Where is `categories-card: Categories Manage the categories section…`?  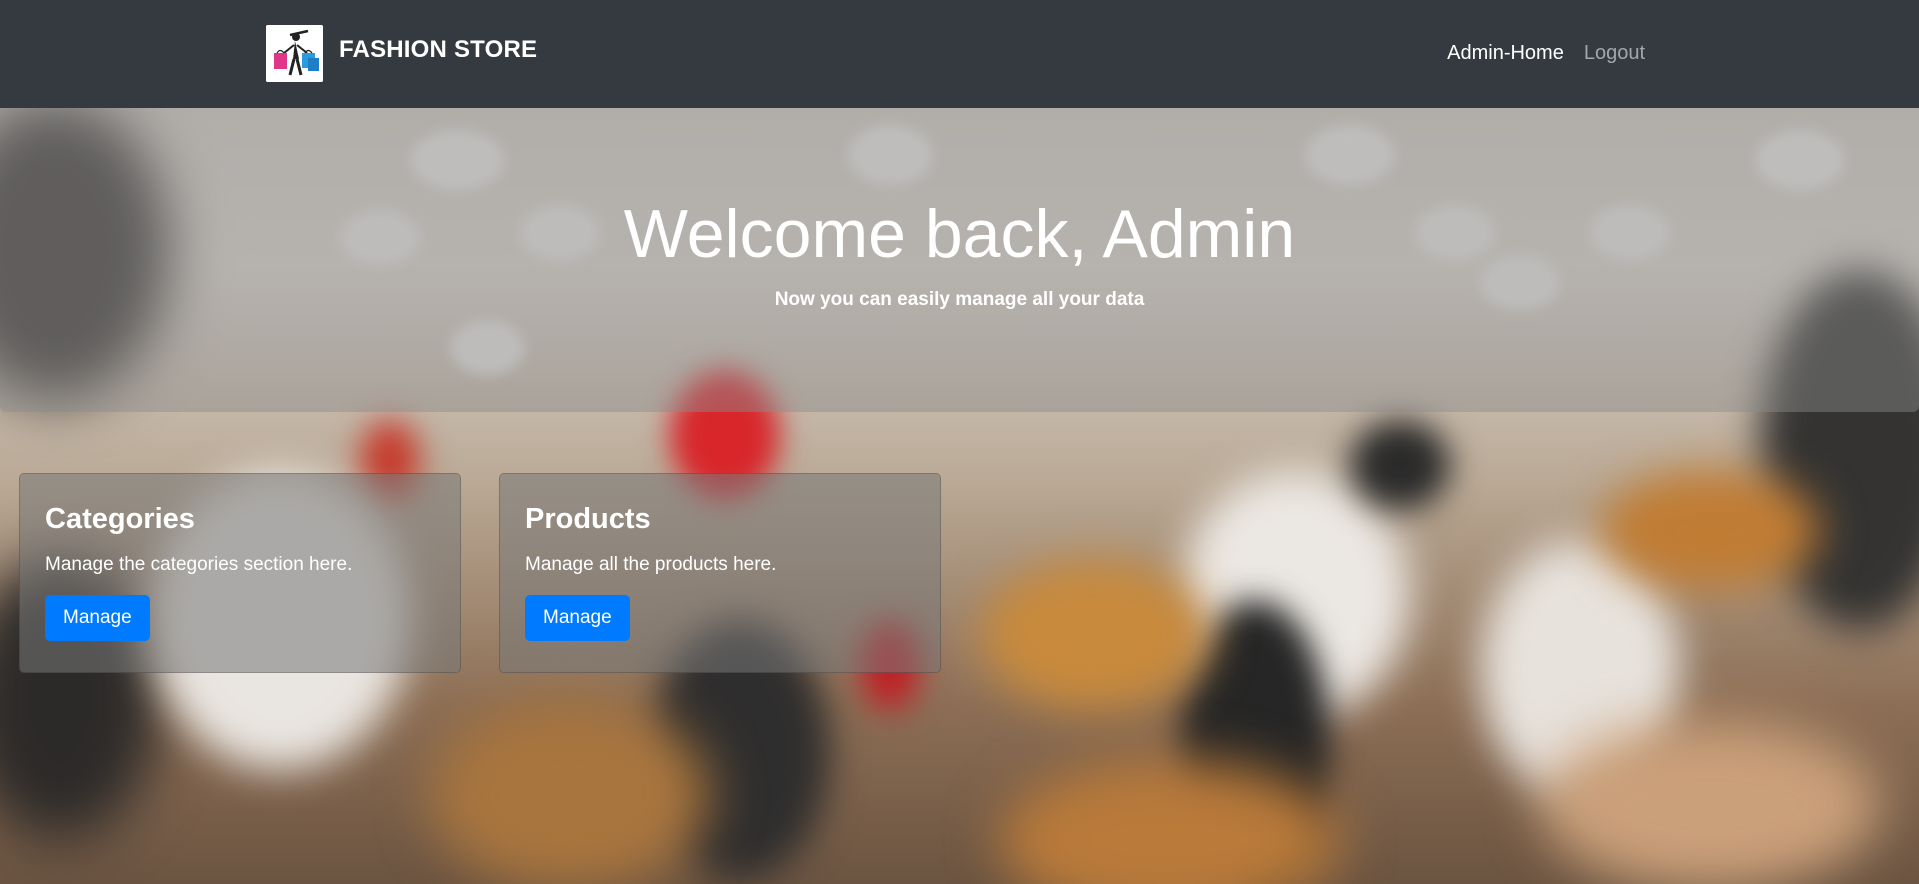
categories-card: Categories Manage the categories section… is located at coordinates (240, 573).